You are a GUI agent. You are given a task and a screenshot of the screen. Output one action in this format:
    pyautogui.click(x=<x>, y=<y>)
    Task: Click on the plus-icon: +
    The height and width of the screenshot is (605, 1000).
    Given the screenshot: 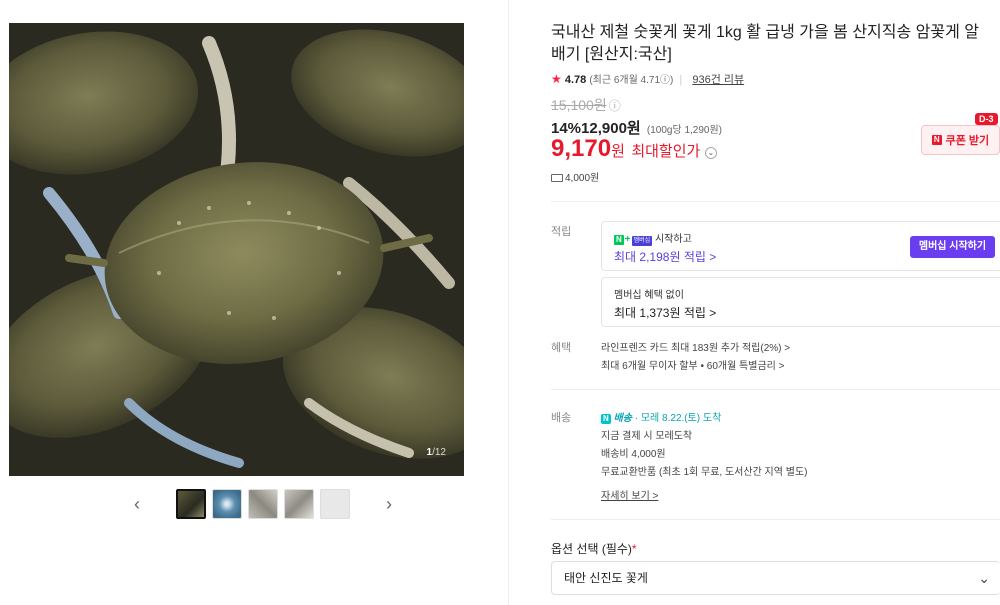 What is the action you would take?
    pyautogui.click(x=627, y=239)
    